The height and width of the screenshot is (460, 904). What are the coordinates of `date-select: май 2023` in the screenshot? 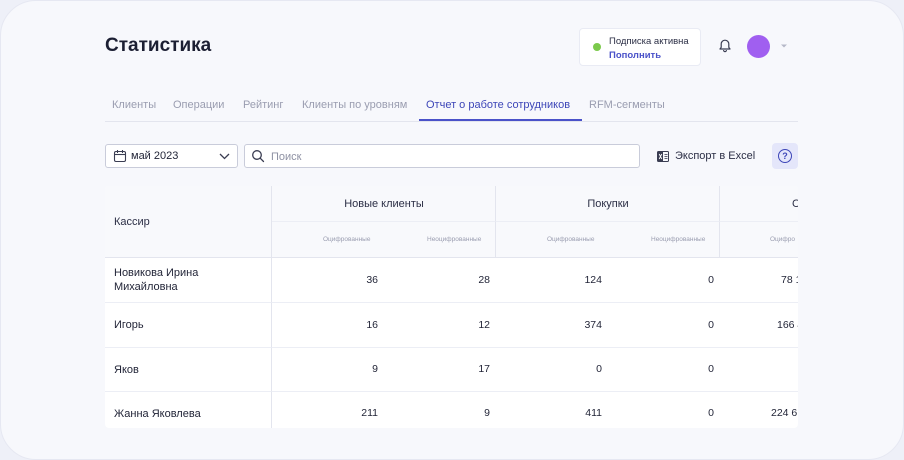 It's located at (171, 156).